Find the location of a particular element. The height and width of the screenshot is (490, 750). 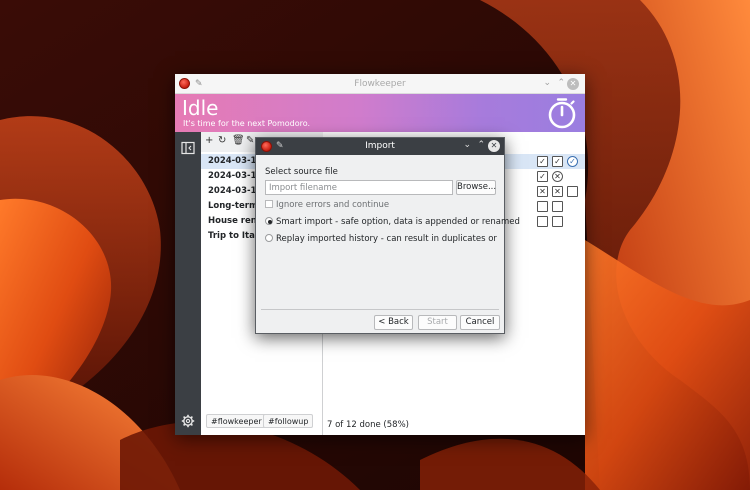

start-button: Start is located at coordinates (437, 322).